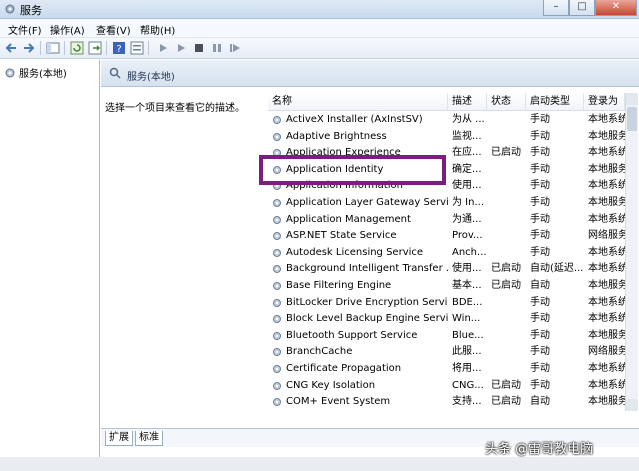 This screenshot has width=639, height=471. Describe the element at coordinates (319, 28) in the screenshot. I see `menu-bar: 文件(F) 操作(A) 查看(V) 帮助(H)` at that location.